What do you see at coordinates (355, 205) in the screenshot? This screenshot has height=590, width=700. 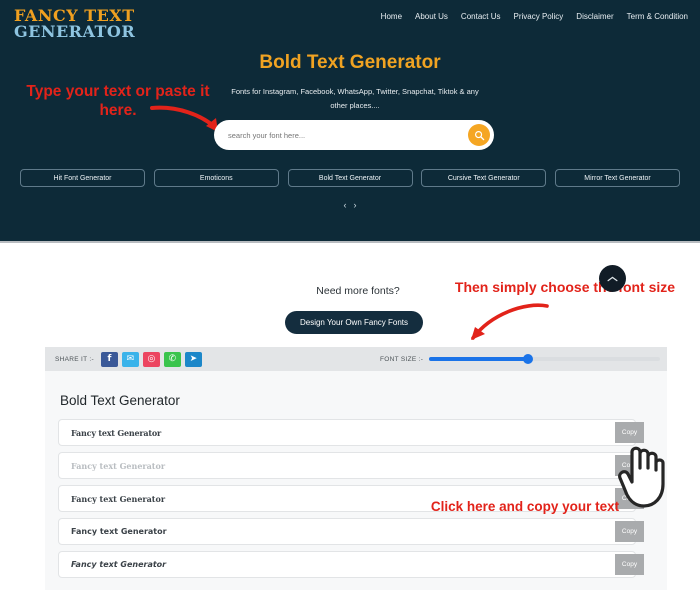 I see `carousel-next-icon: ›` at bounding box center [355, 205].